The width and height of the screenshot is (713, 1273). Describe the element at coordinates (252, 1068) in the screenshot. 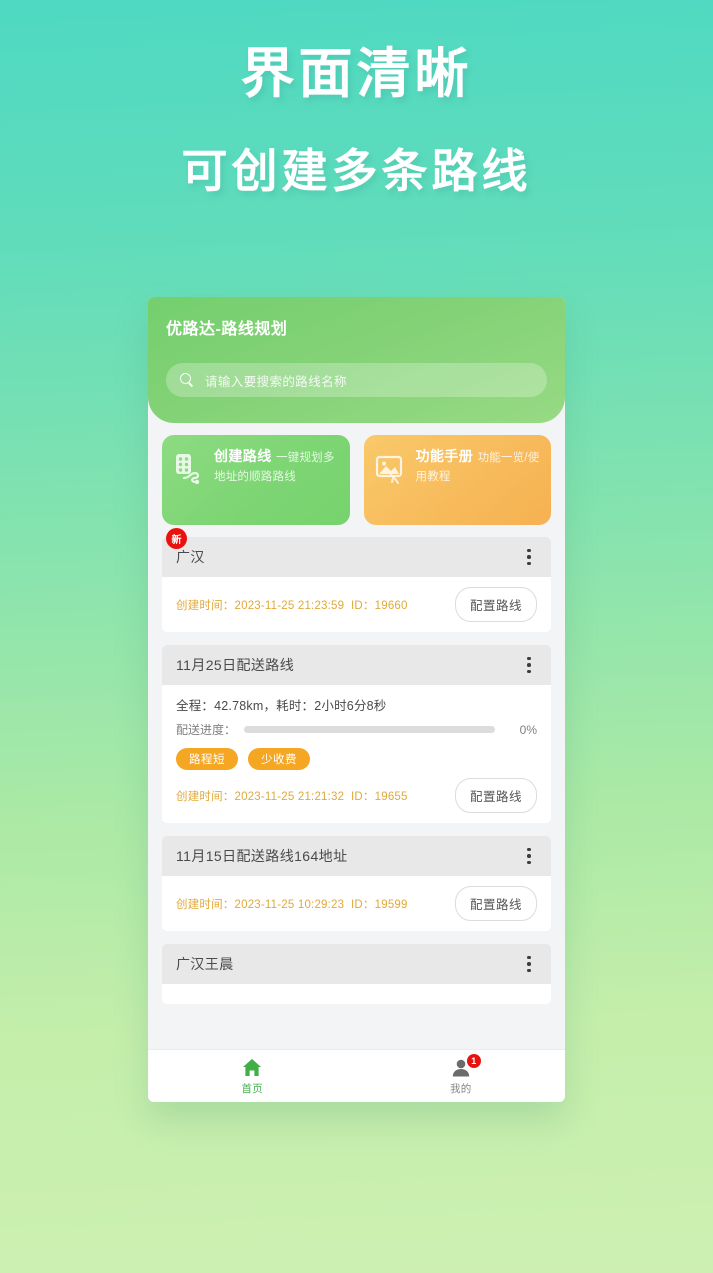

I see `home-icon` at that location.